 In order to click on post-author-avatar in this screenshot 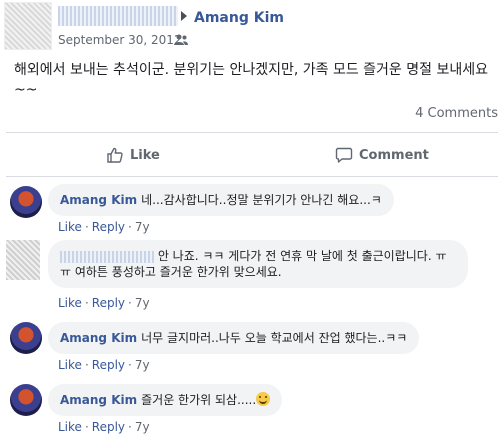, I will do `click(28, 26)`.